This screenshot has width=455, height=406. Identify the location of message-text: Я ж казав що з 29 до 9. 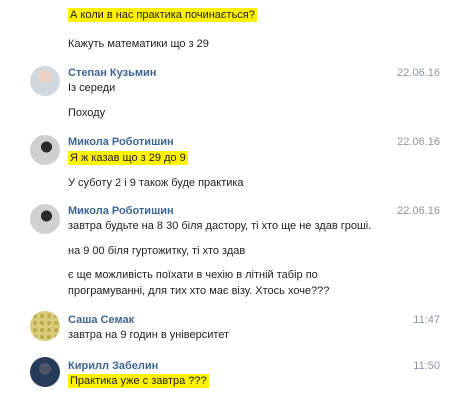
(128, 158).